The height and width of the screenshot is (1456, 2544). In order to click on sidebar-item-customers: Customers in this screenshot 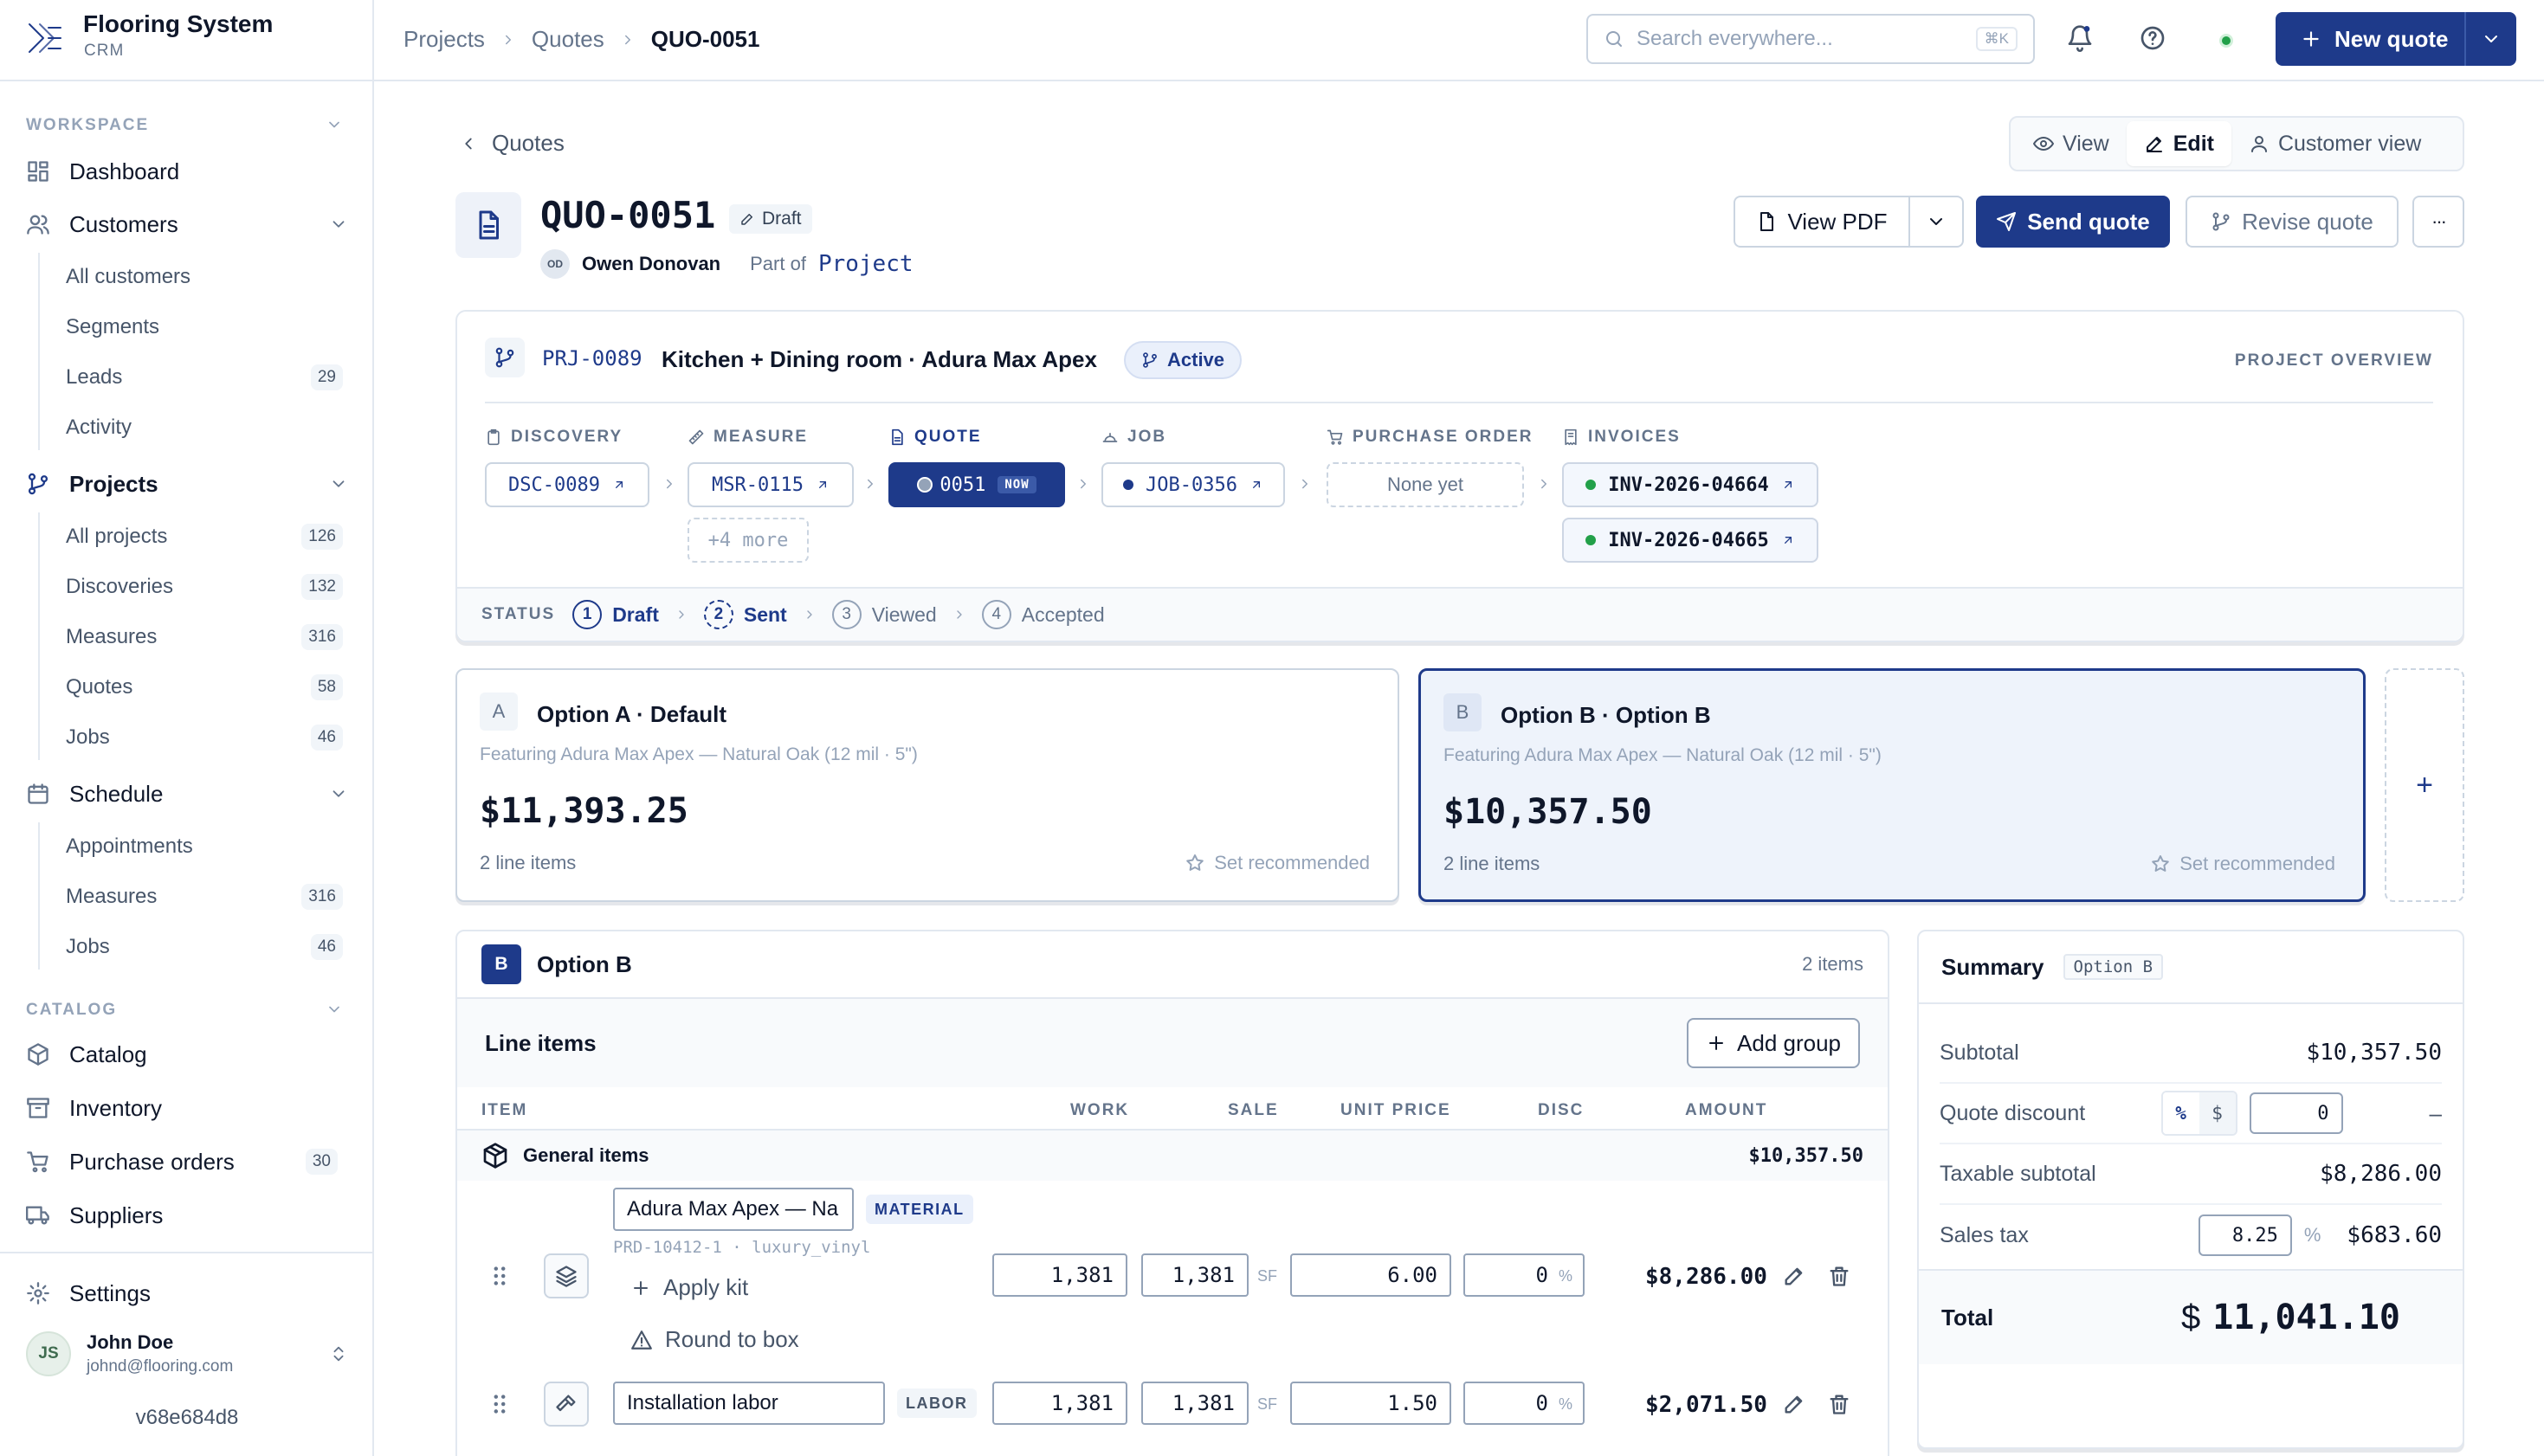, I will do `click(191, 224)`.